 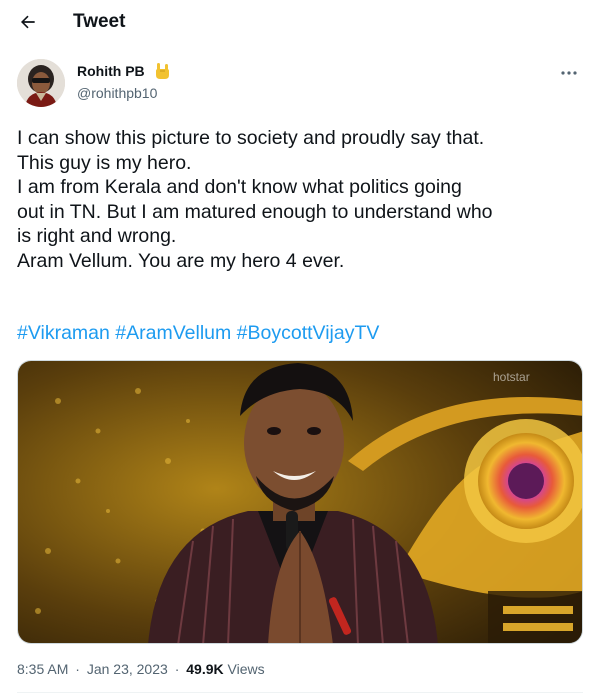 What do you see at coordinates (246, 669) in the screenshot?
I see `views-label: Views` at bounding box center [246, 669].